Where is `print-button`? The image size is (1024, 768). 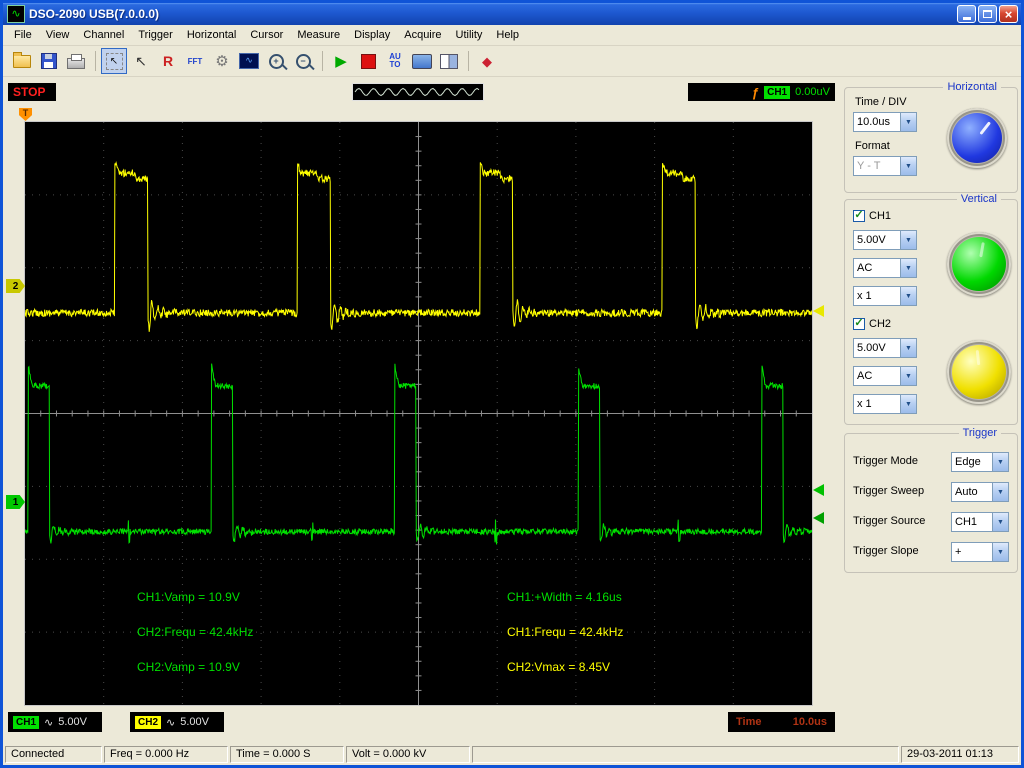 print-button is located at coordinates (76, 61).